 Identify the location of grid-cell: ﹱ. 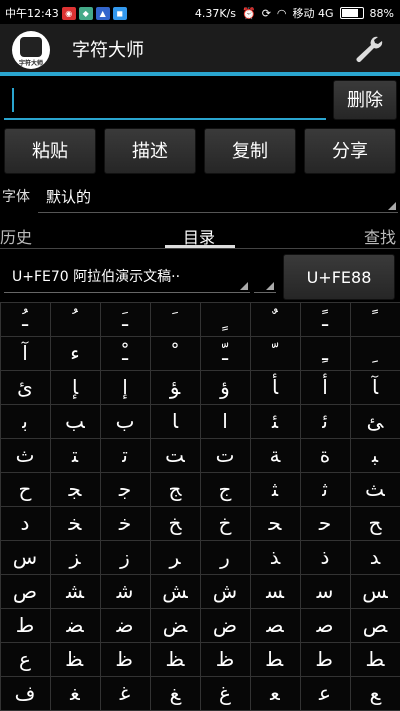
(325, 319).